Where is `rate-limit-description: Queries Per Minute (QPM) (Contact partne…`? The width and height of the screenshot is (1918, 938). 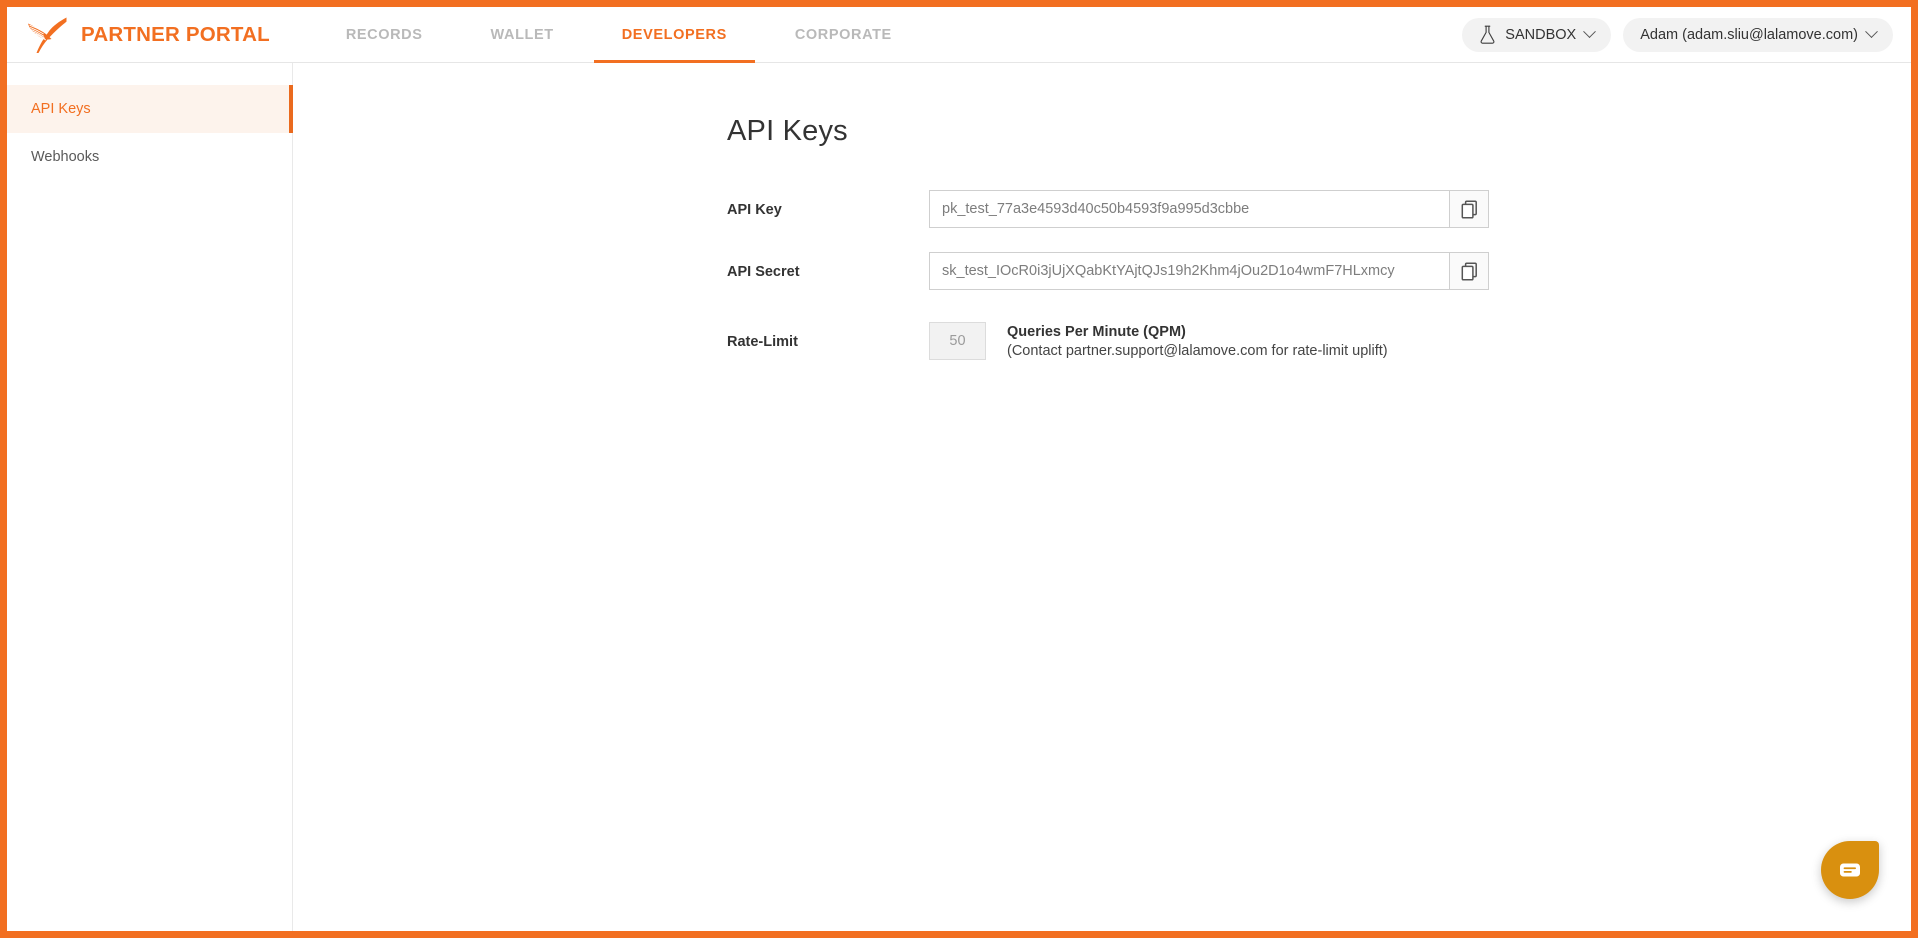
rate-limit-description: Queries Per Minute (QPM) (Contact partne… is located at coordinates (1197, 341).